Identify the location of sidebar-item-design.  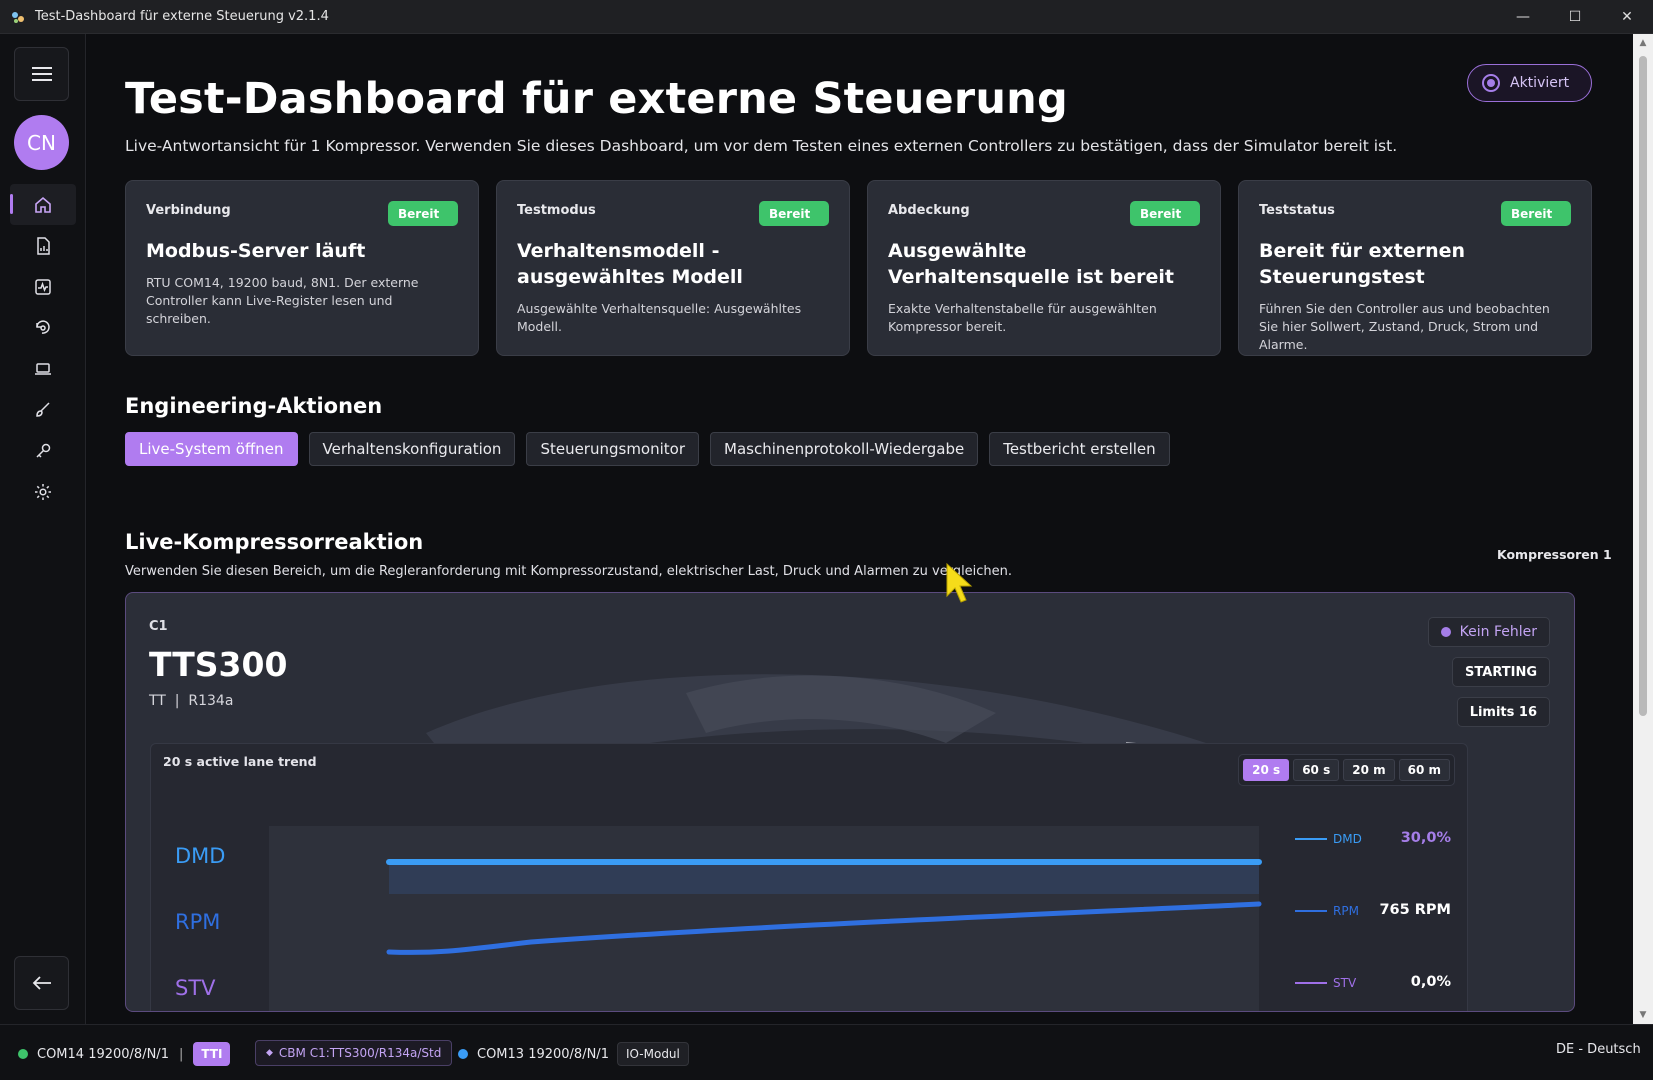
(43, 409).